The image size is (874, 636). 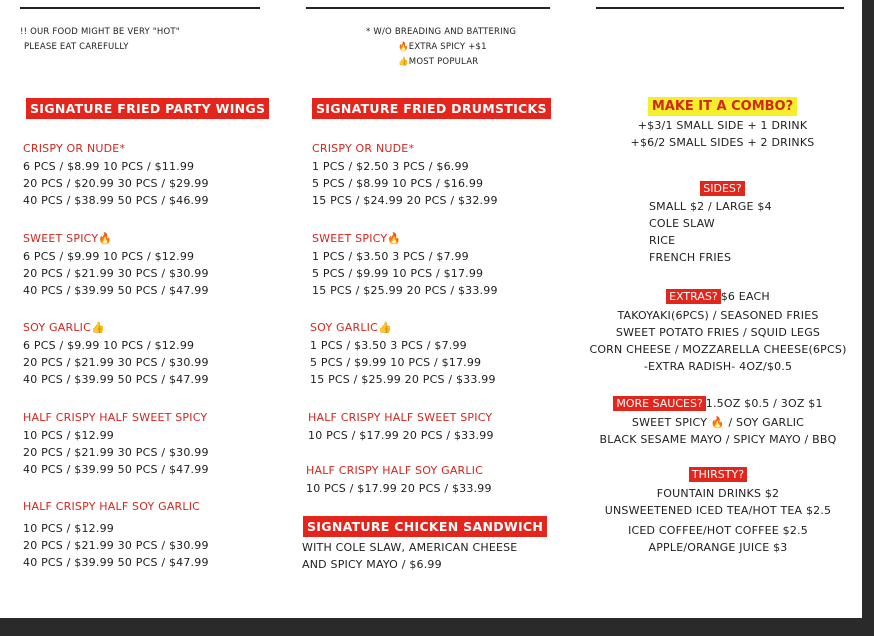 What do you see at coordinates (116, 379) in the screenshot?
I see `wings-soy-garlic-line-3: 40 PCS / $39.99 50 PCS / $47.99` at bounding box center [116, 379].